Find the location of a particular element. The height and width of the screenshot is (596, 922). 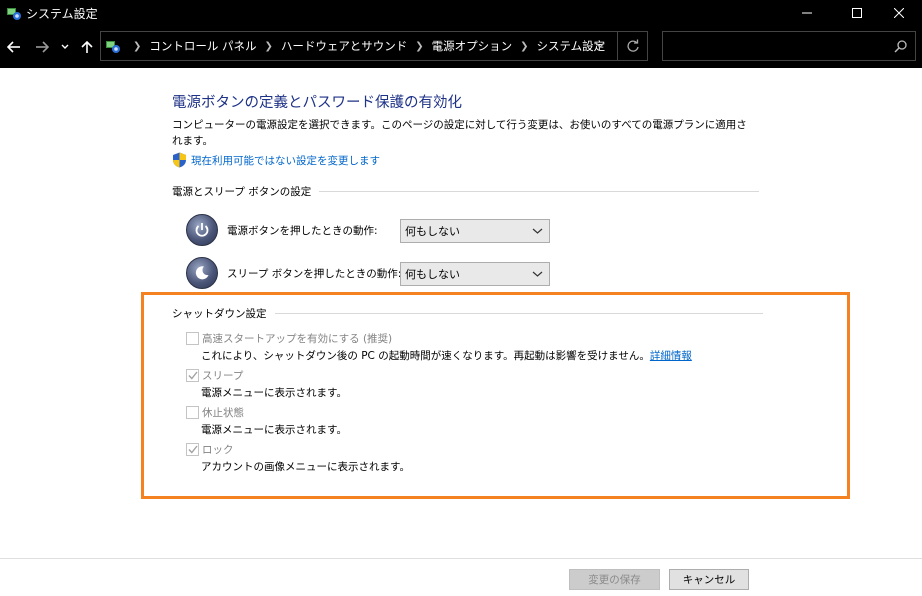

back-arrow-icon is located at coordinates (13, 47).